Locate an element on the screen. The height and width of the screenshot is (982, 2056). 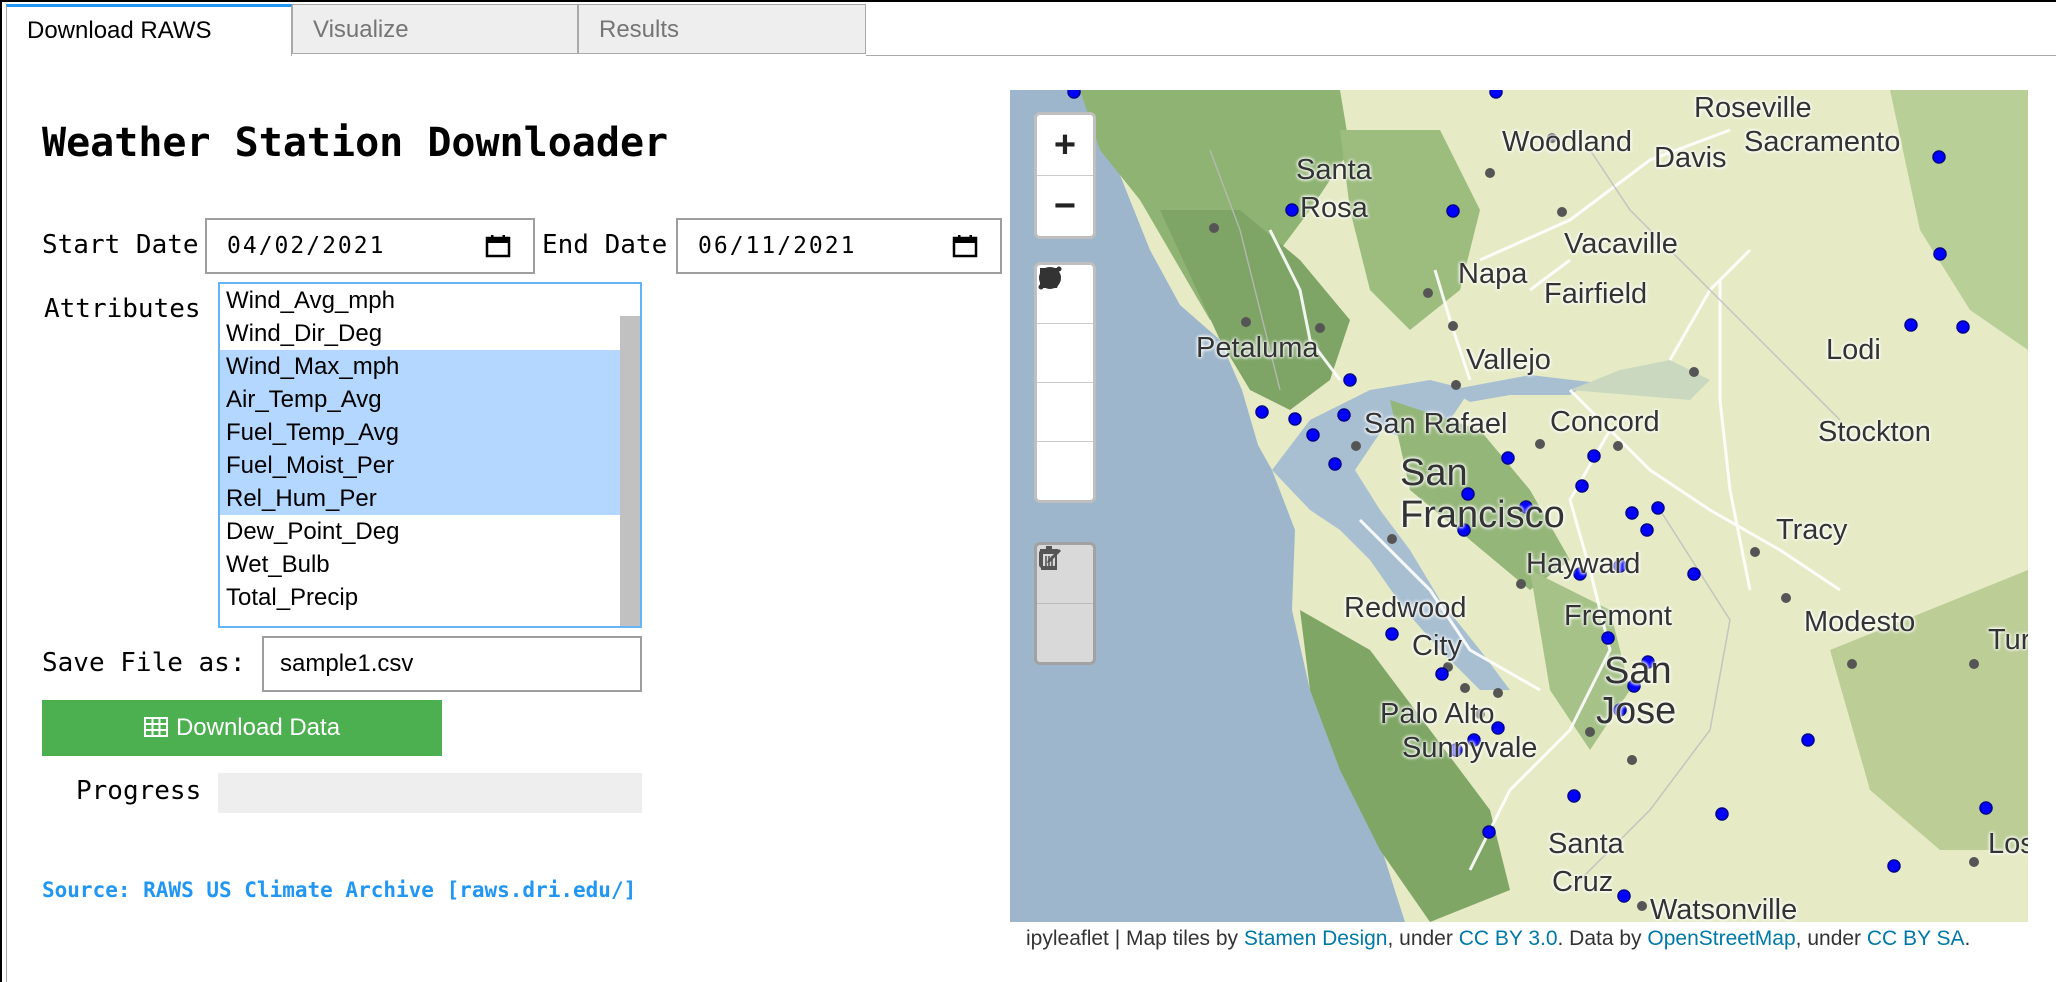
zoom-out-button: − is located at coordinates (1065, 206).